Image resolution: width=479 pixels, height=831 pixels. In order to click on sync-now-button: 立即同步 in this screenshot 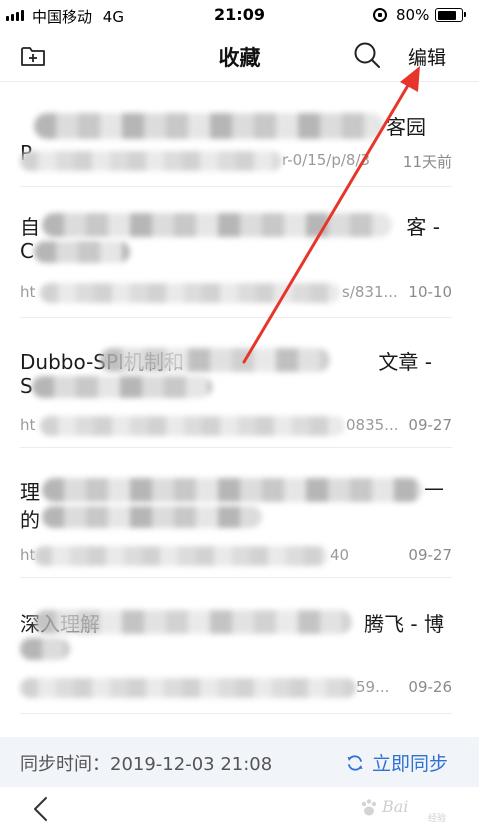, I will do `click(397, 762)`.